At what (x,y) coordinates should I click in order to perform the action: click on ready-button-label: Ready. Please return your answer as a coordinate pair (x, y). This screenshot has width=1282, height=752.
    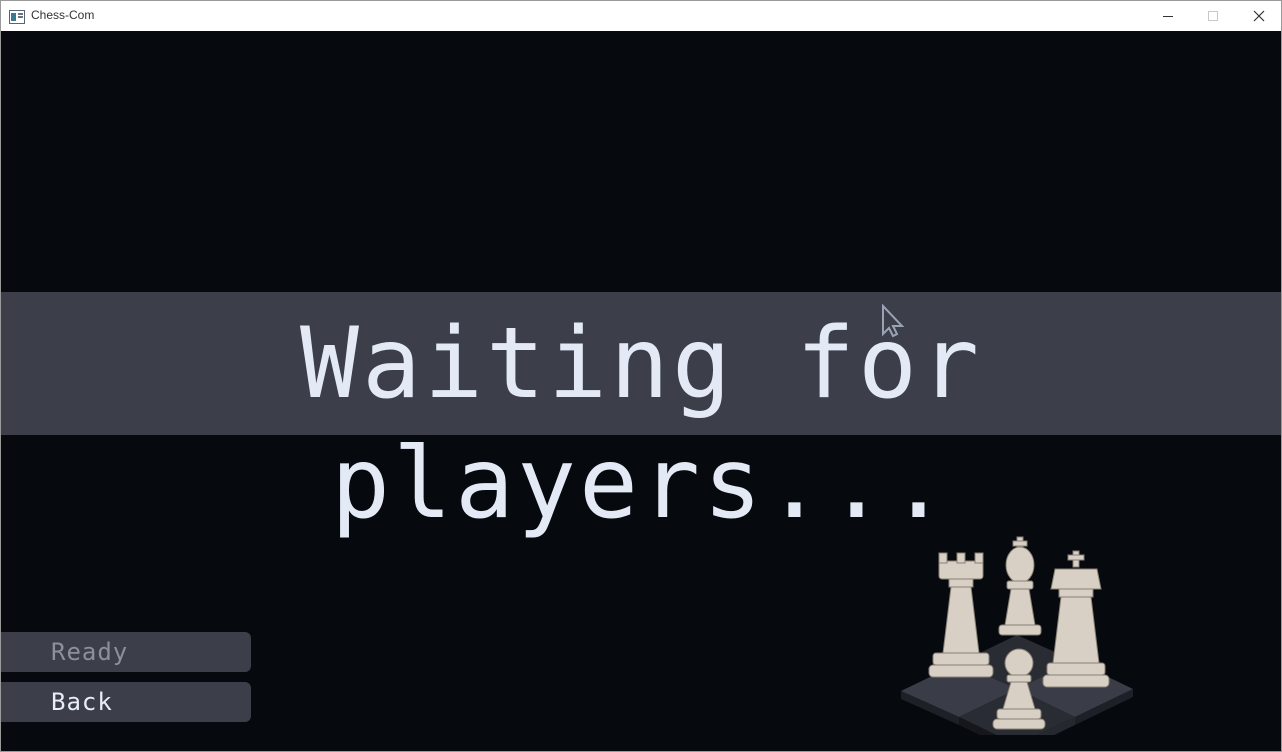
    Looking at the image, I should click on (90, 652).